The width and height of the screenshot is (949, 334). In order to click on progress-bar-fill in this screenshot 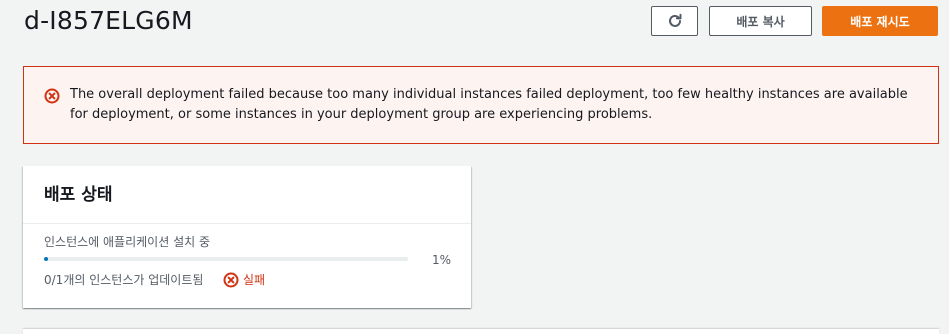, I will do `click(46, 259)`.